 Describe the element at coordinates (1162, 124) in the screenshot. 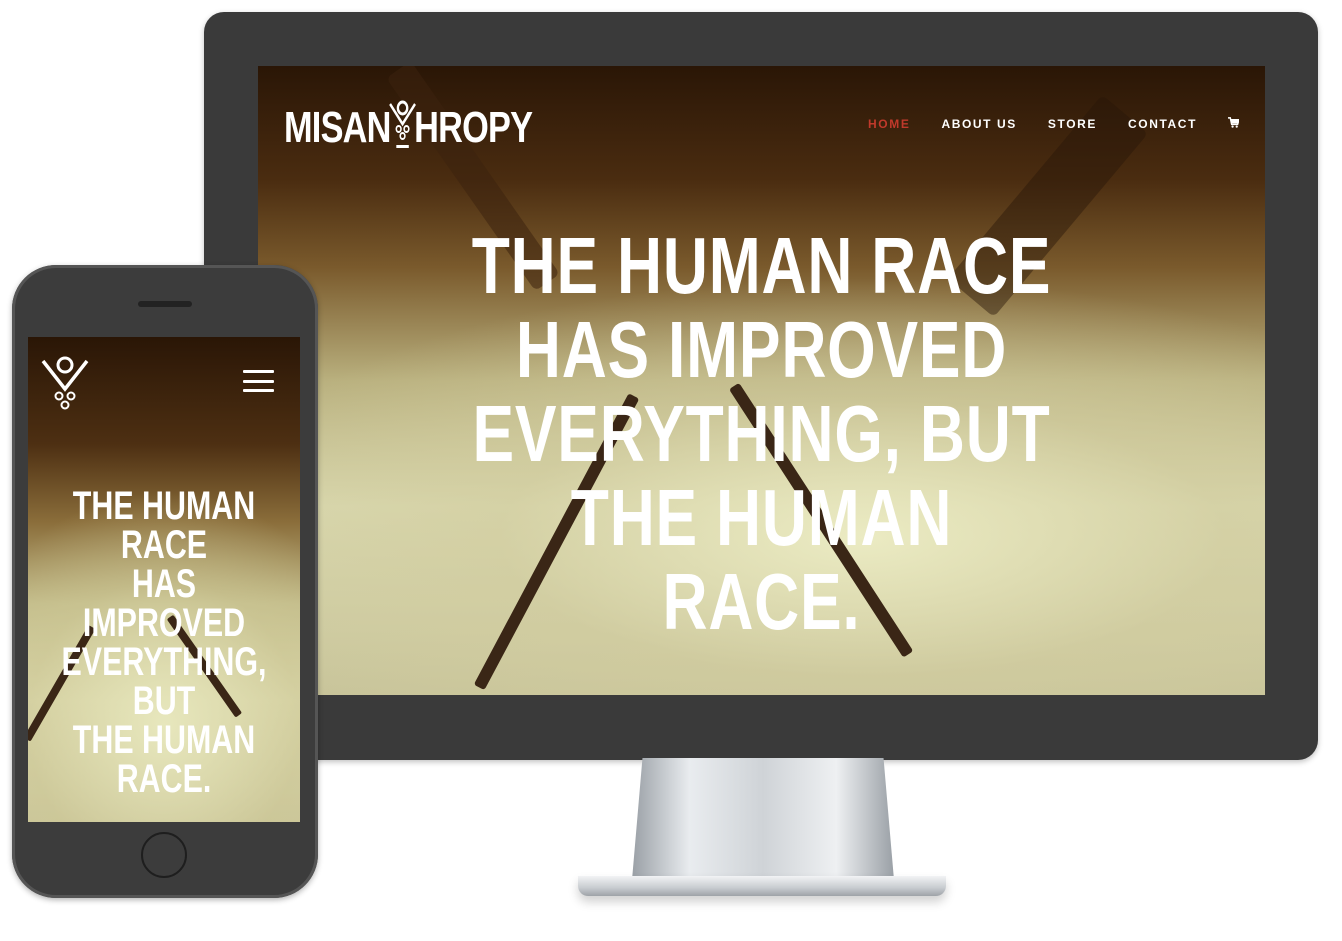

I see `nav-contact: CONTACT` at that location.